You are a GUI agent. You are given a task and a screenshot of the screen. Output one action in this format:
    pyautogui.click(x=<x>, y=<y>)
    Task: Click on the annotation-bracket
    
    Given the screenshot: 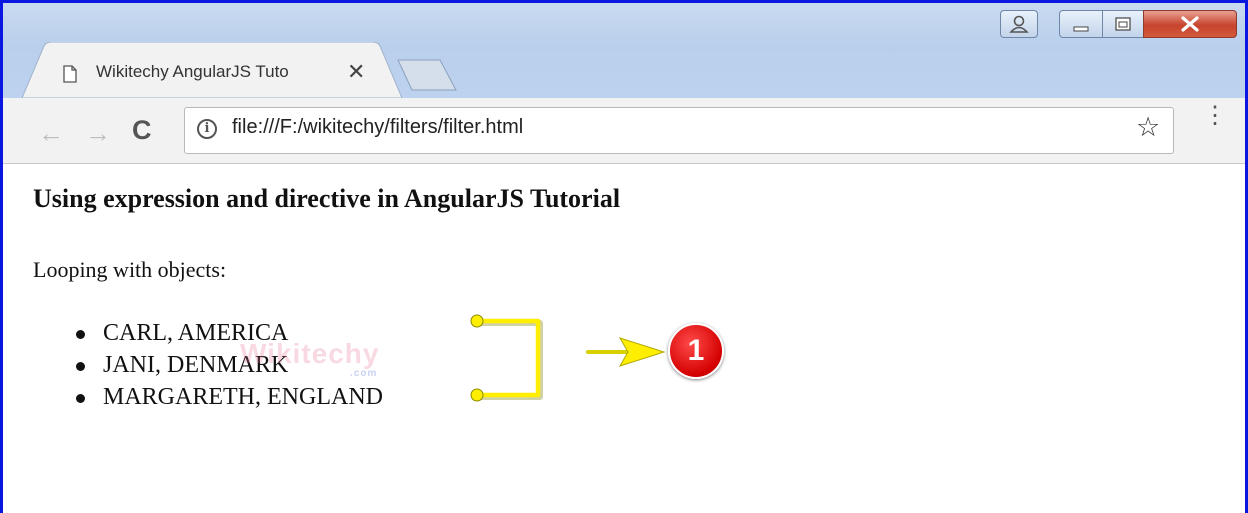 What is the action you would take?
    pyautogui.click(x=568, y=358)
    